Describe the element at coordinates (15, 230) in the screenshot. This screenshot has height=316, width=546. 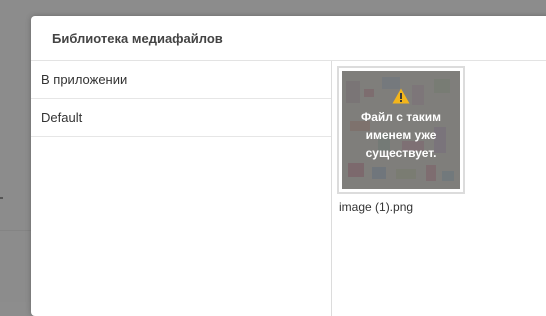
I see `background-divider` at that location.